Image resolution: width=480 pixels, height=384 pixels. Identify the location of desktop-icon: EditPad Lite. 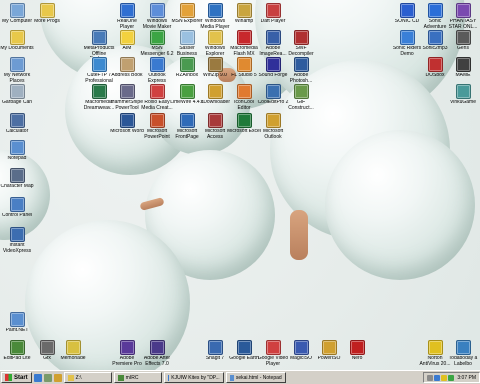
(17, 351).